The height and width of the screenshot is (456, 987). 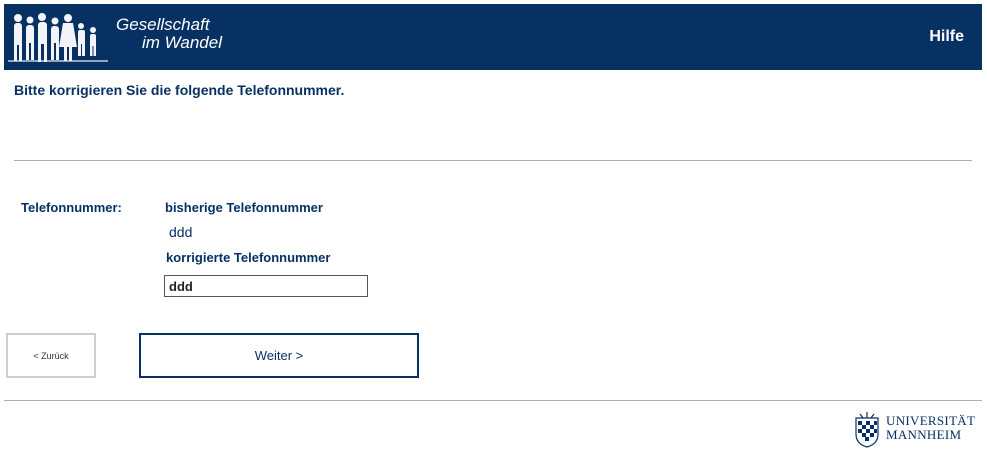 I want to click on corrected-phone-input, so click(x=266, y=286).